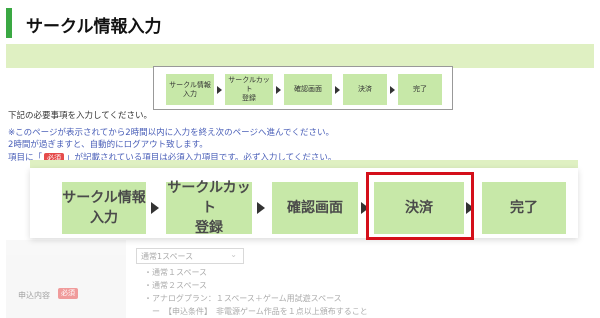  I want to click on plan-option: ・通常１スペース, so click(176, 272).